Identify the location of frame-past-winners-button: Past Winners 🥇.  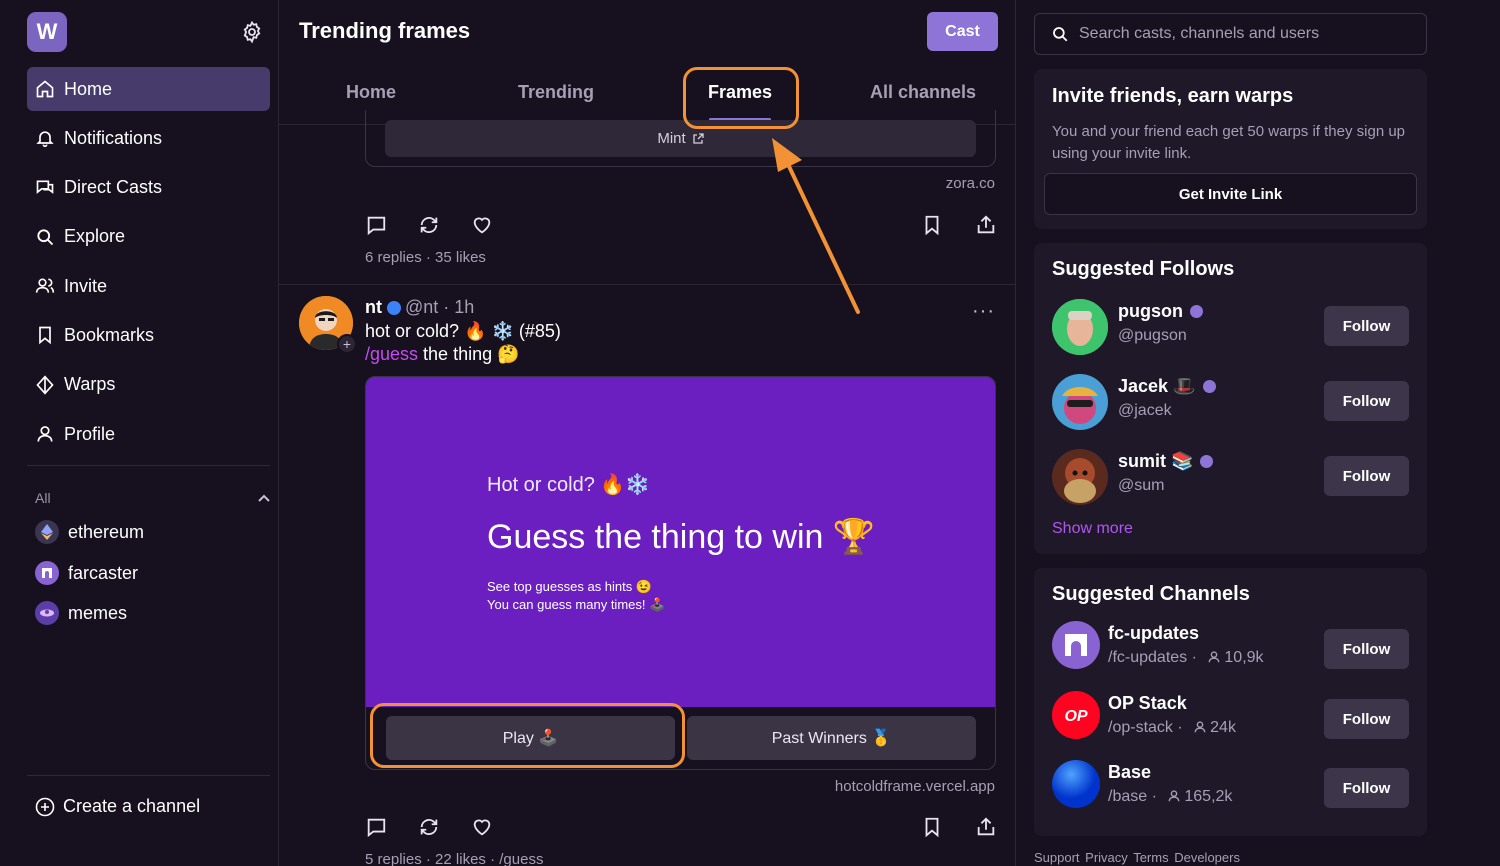
(831, 738).